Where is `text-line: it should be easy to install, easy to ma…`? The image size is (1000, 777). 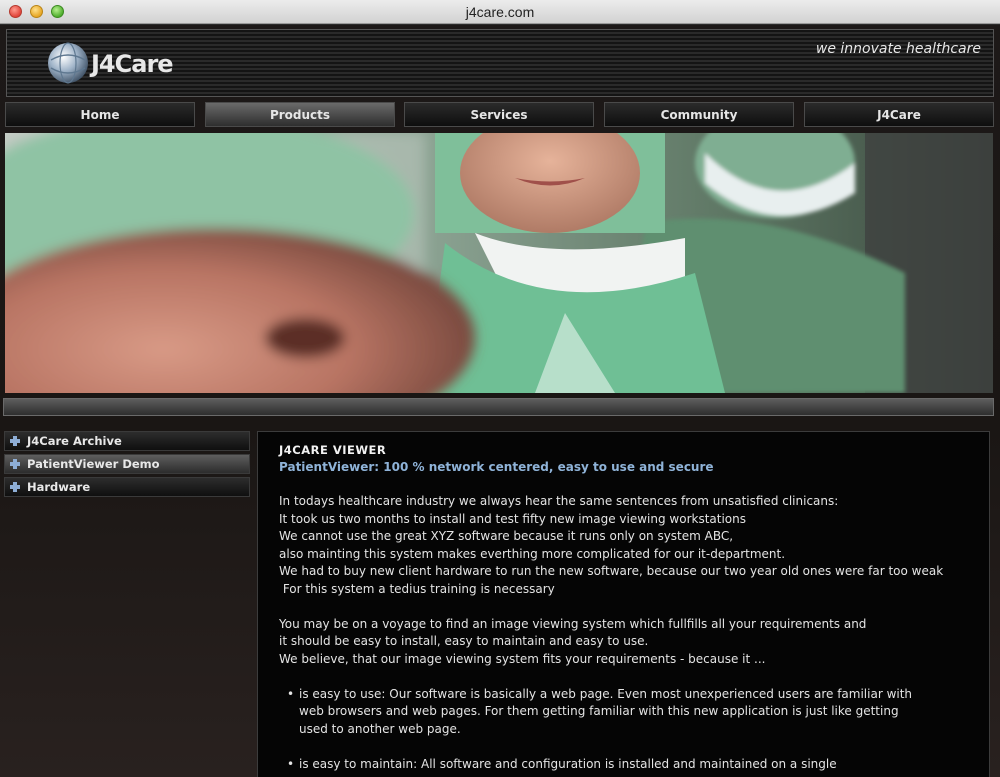
text-line: it should be easy to install, easy to ma… is located at coordinates (464, 641).